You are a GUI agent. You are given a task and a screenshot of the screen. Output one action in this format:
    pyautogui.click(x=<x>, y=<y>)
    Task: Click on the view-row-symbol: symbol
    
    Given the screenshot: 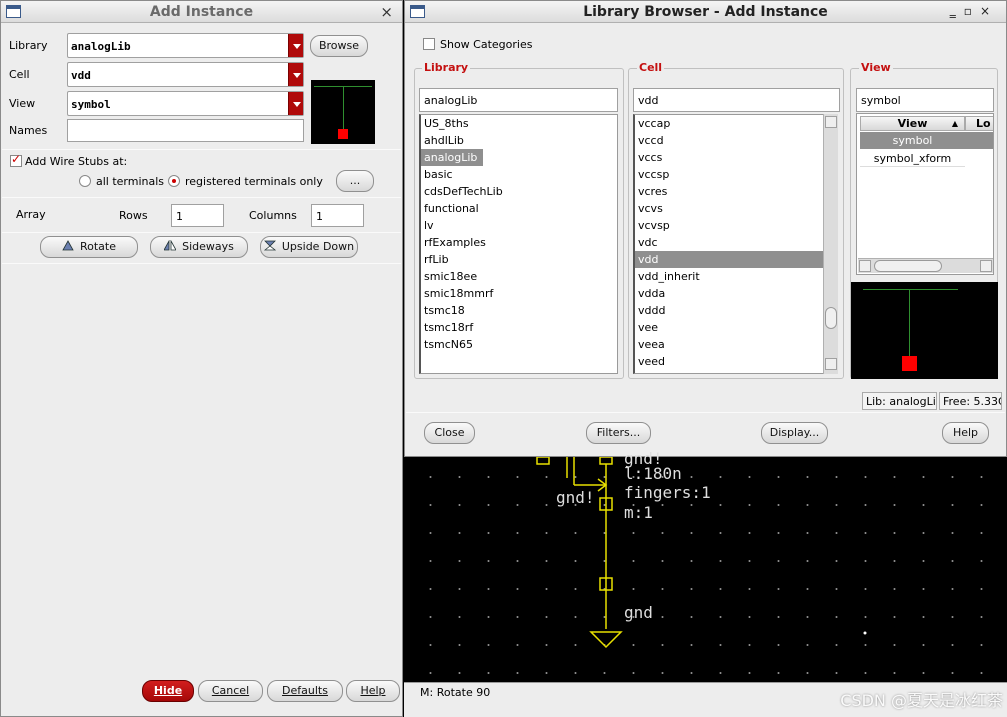 What is the action you would take?
    pyautogui.click(x=912, y=140)
    